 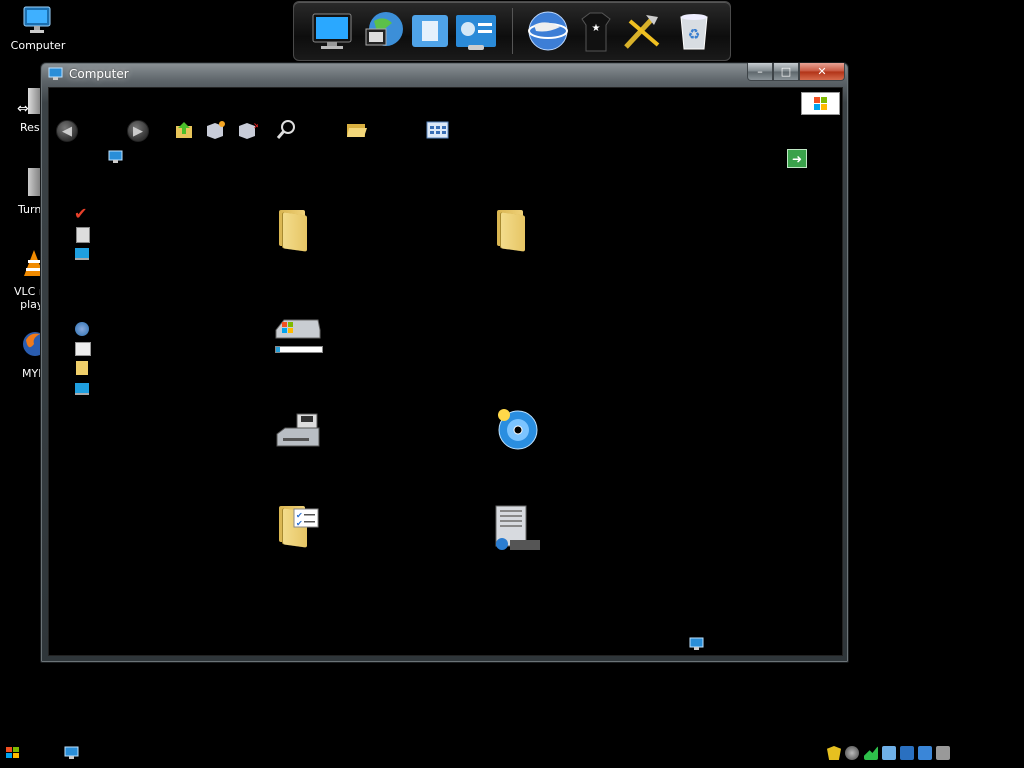 What do you see at coordinates (298, 432) in the screenshot?
I see `floppy-drive-icon` at bounding box center [298, 432].